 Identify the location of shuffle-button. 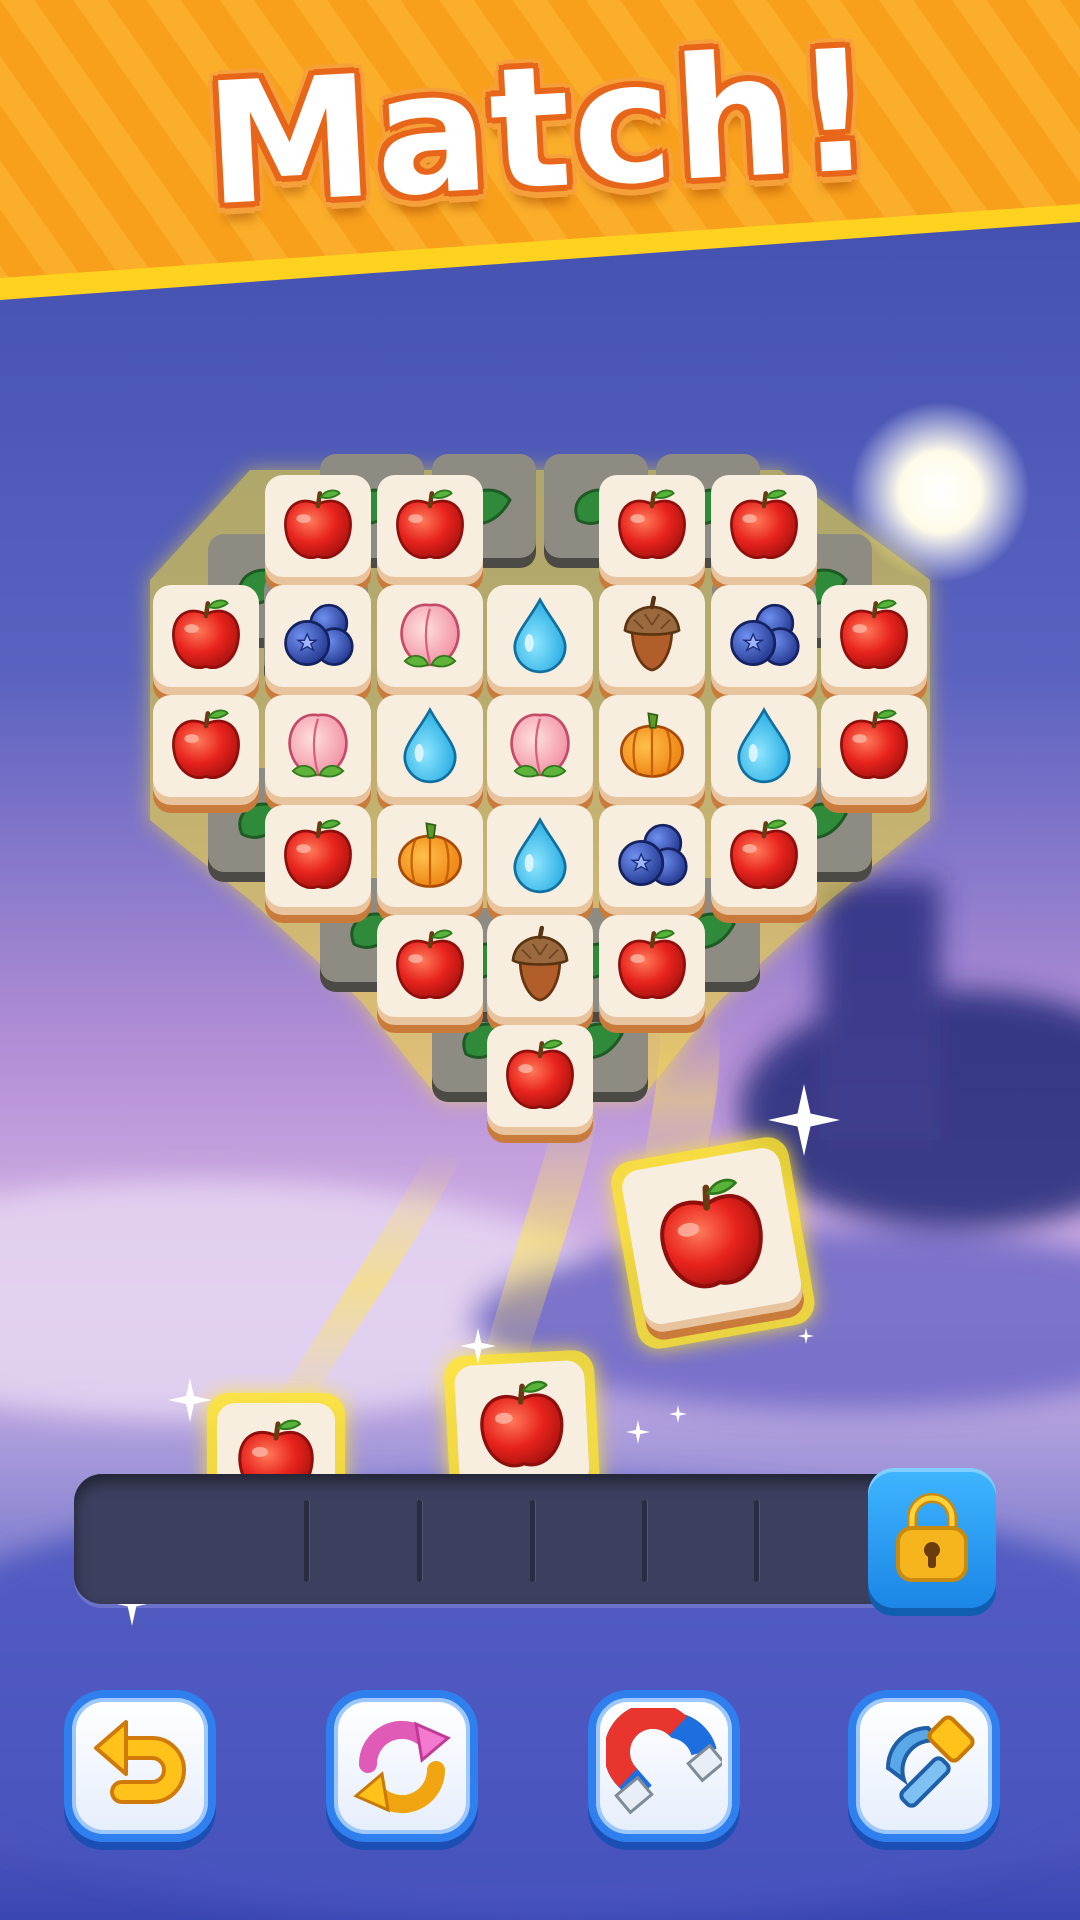
(402, 1766).